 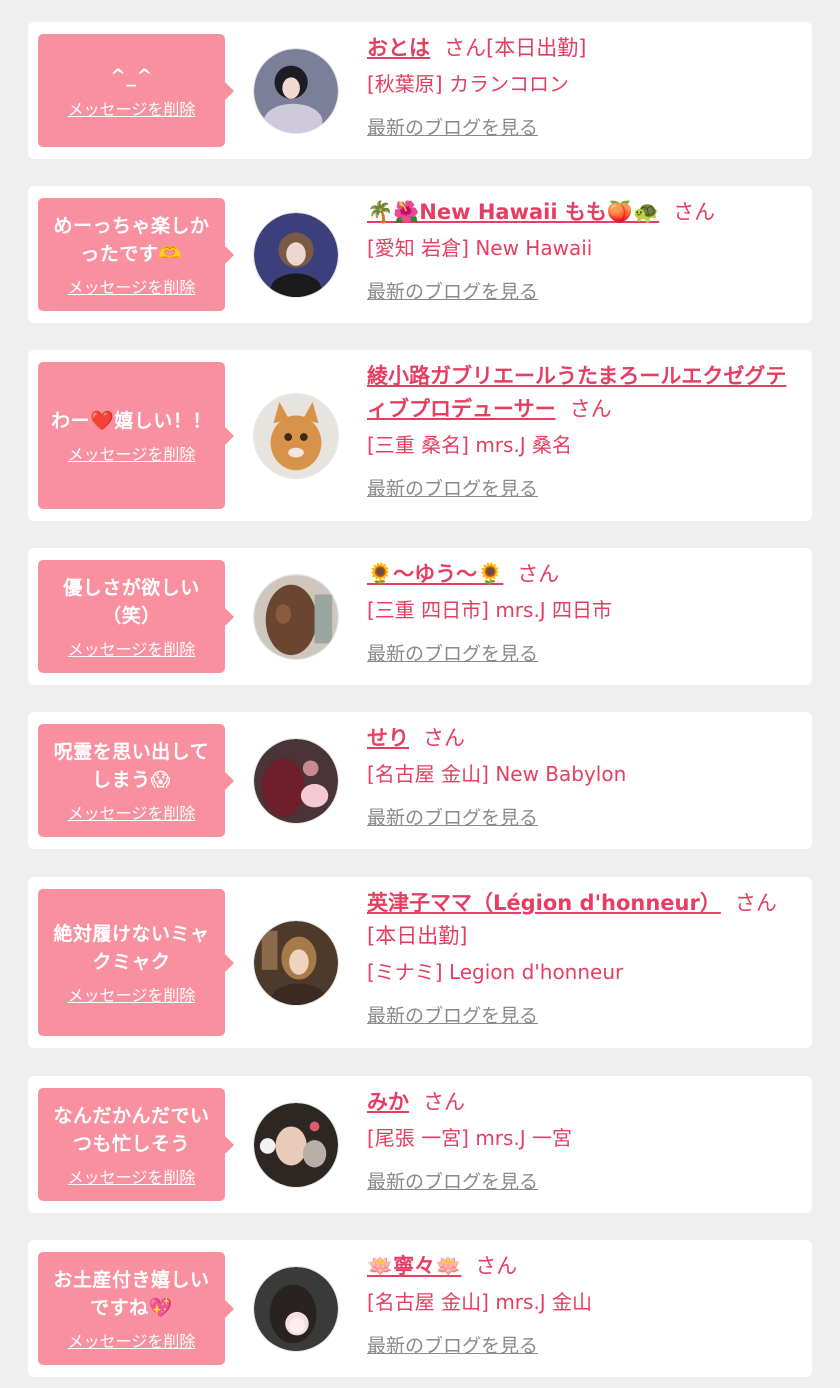 I want to click on message-bubble: なんだかんだでいつも忙しそう メッセージを削除, so click(x=136, y=1144).